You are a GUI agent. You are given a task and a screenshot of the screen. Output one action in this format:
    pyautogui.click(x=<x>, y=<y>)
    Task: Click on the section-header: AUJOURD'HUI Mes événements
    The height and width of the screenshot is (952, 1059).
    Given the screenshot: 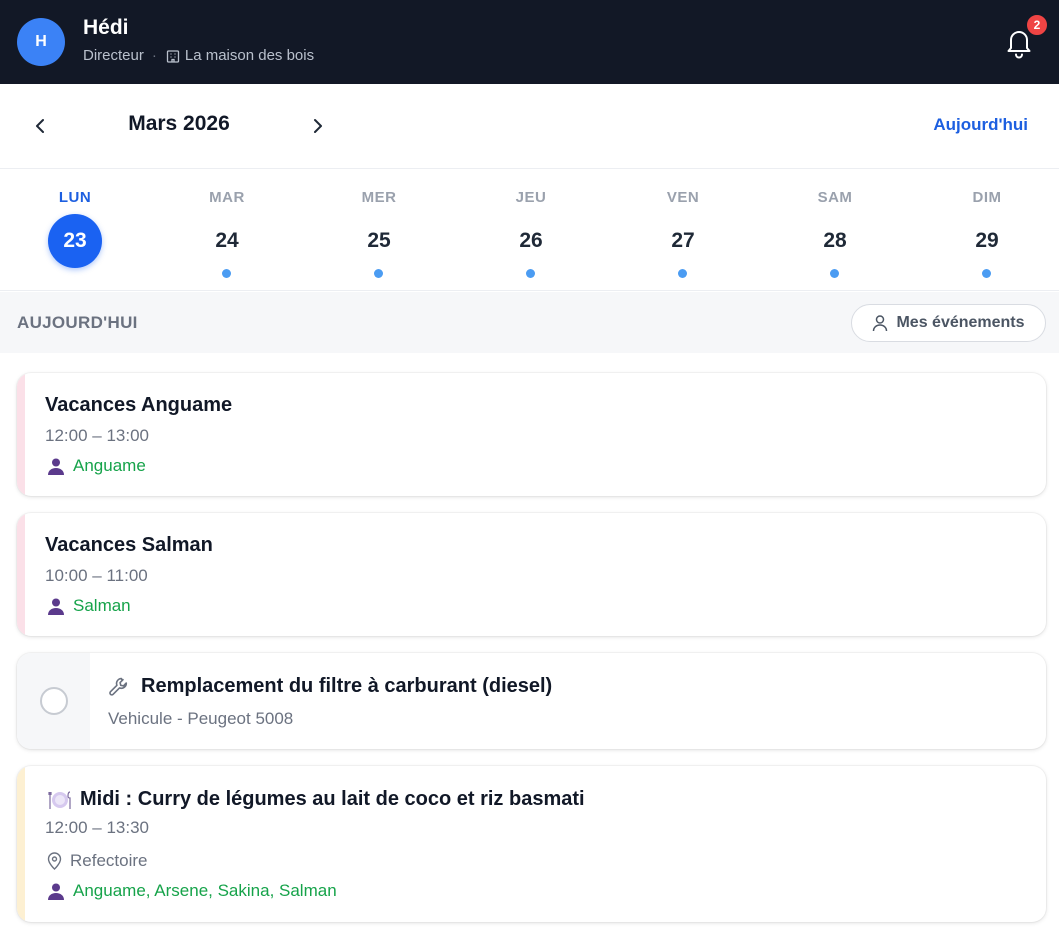 What is the action you would take?
    pyautogui.click(x=529, y=322)
    